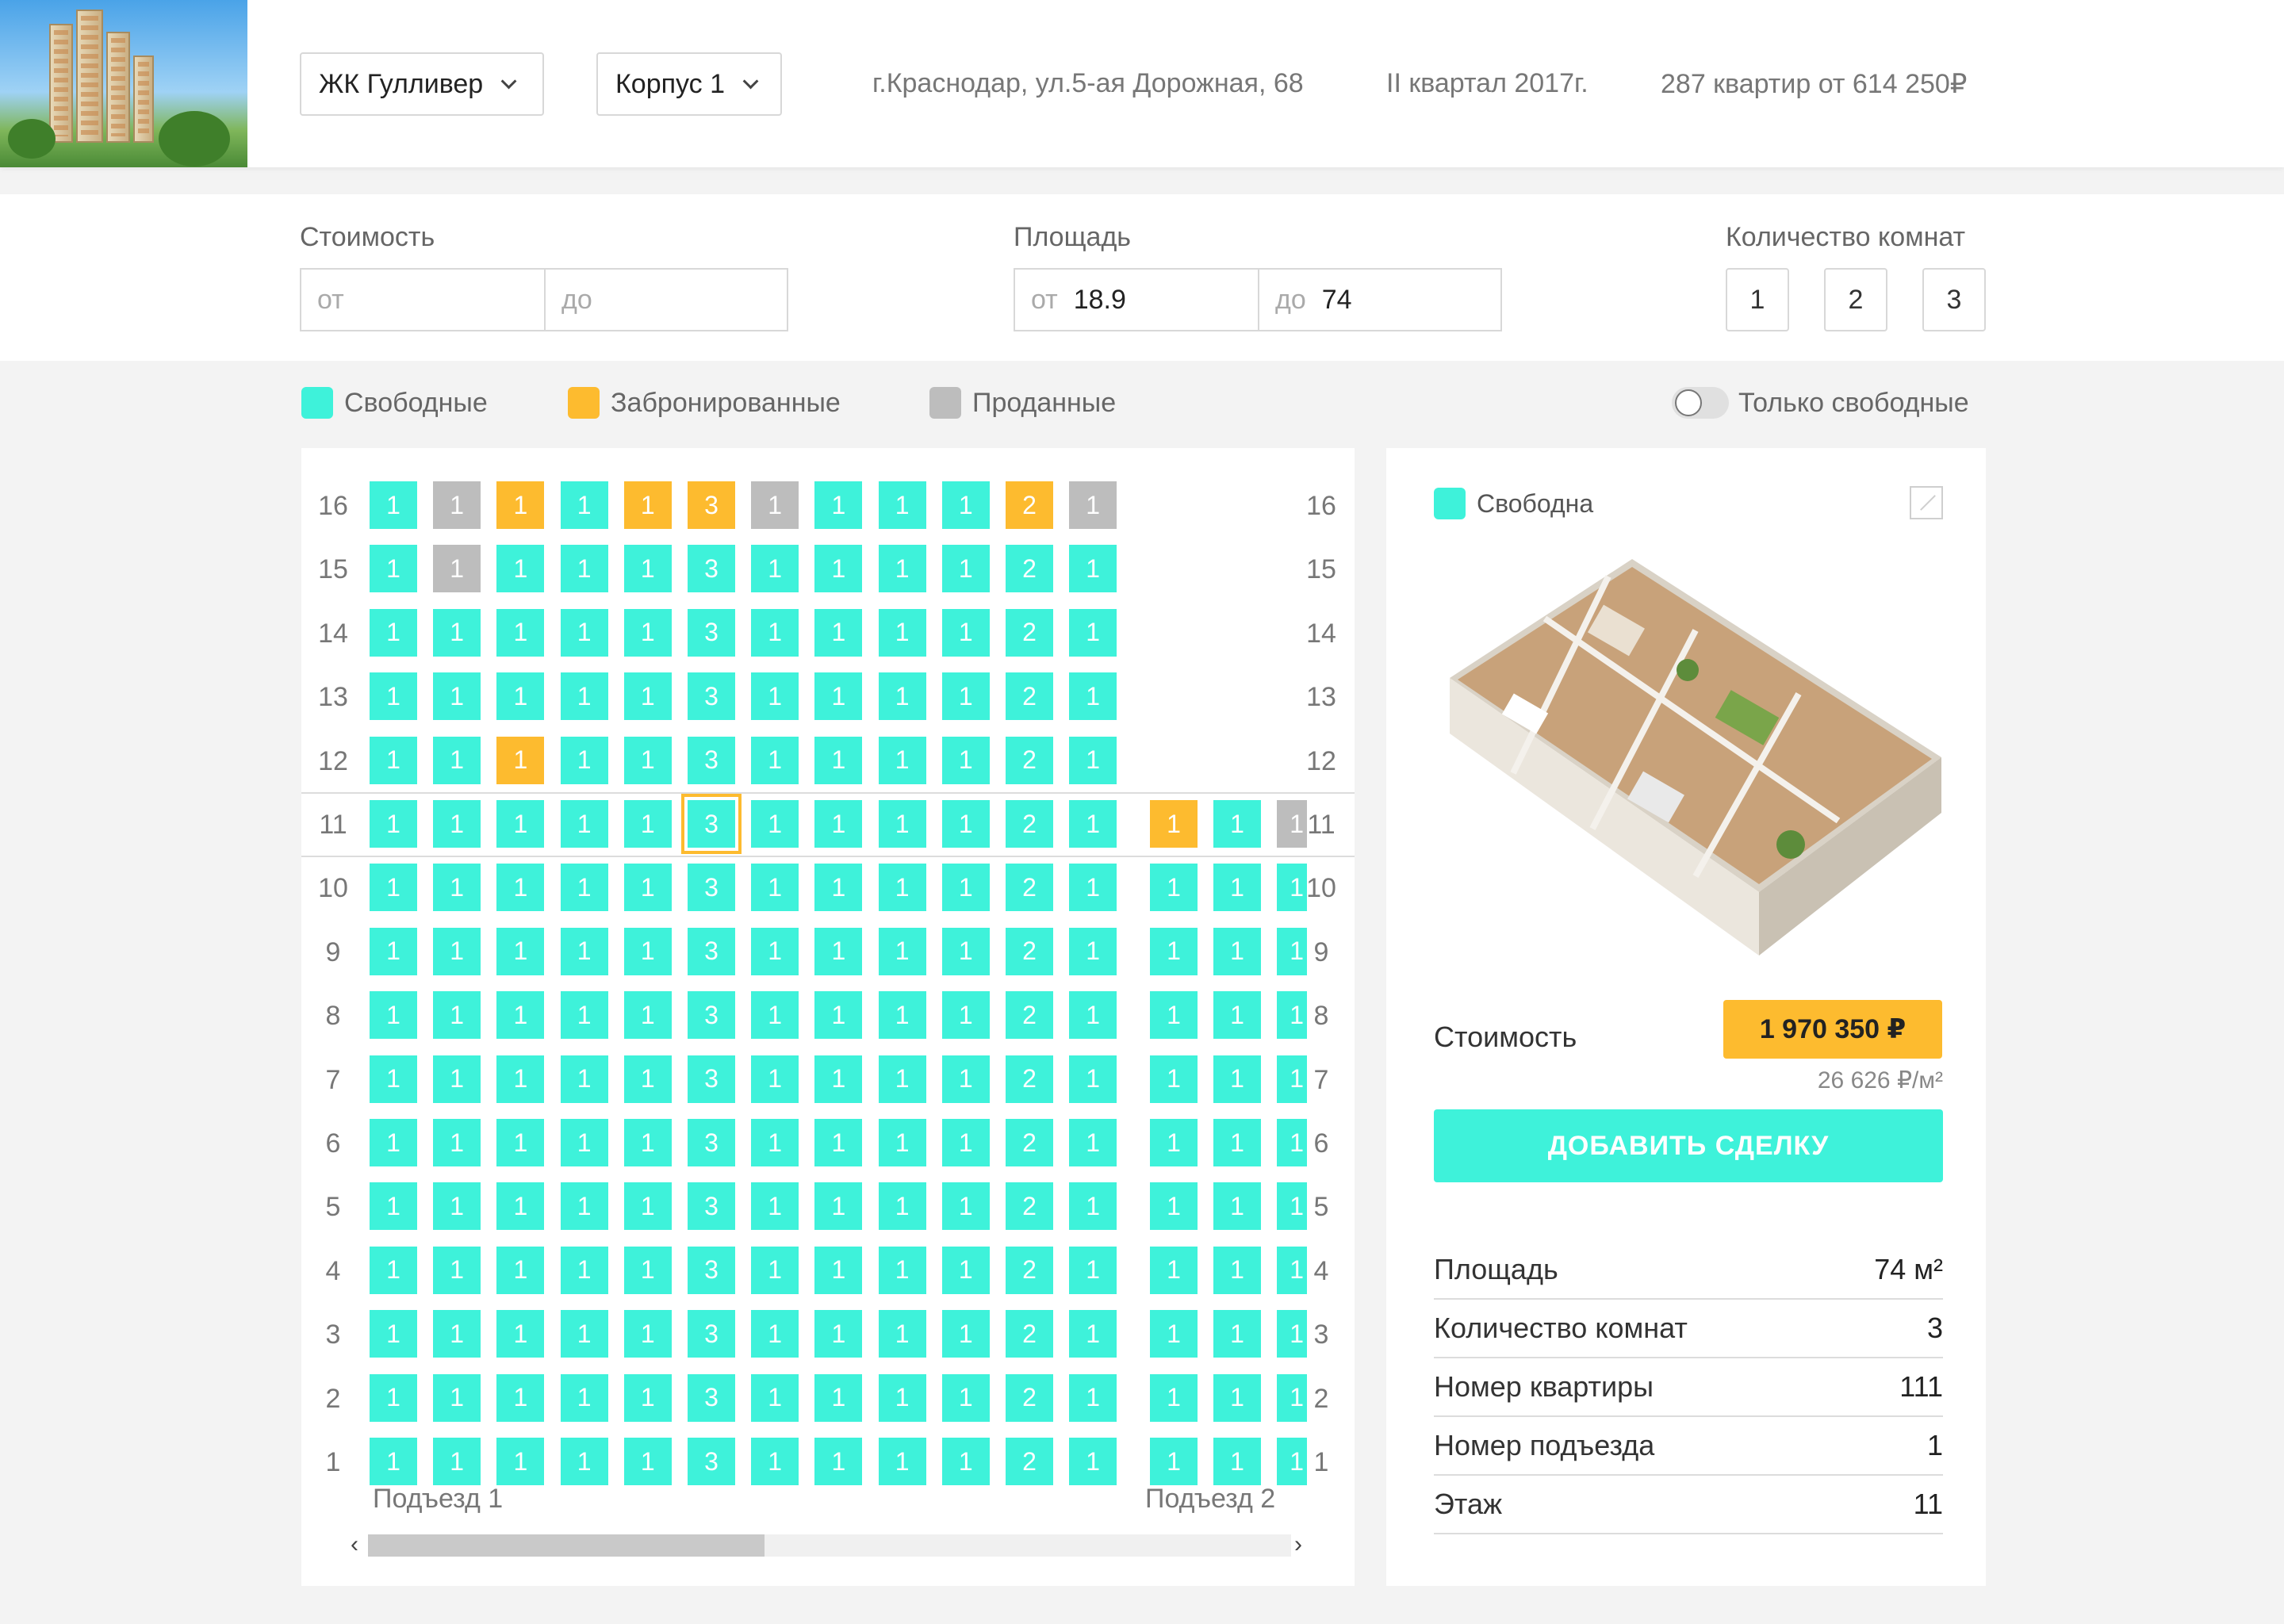  What do you see at coordinates (665, 300) in the screenshot?
I see `price-to-input: до` at bounding box center [665, 300].